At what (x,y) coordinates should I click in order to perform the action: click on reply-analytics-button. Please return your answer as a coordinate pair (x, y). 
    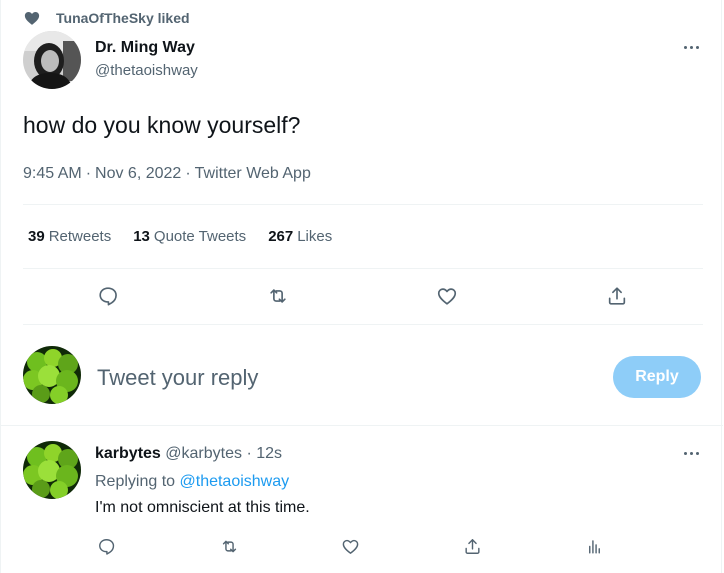
    Looking at the image, I should click on (594, 546).